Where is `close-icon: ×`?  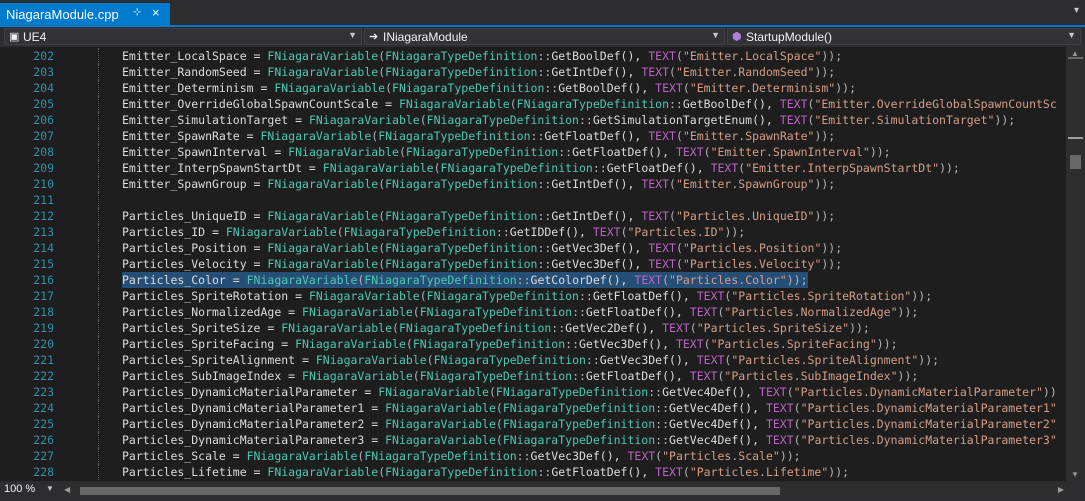
close-icon: × is located at coordinates (156, 12).